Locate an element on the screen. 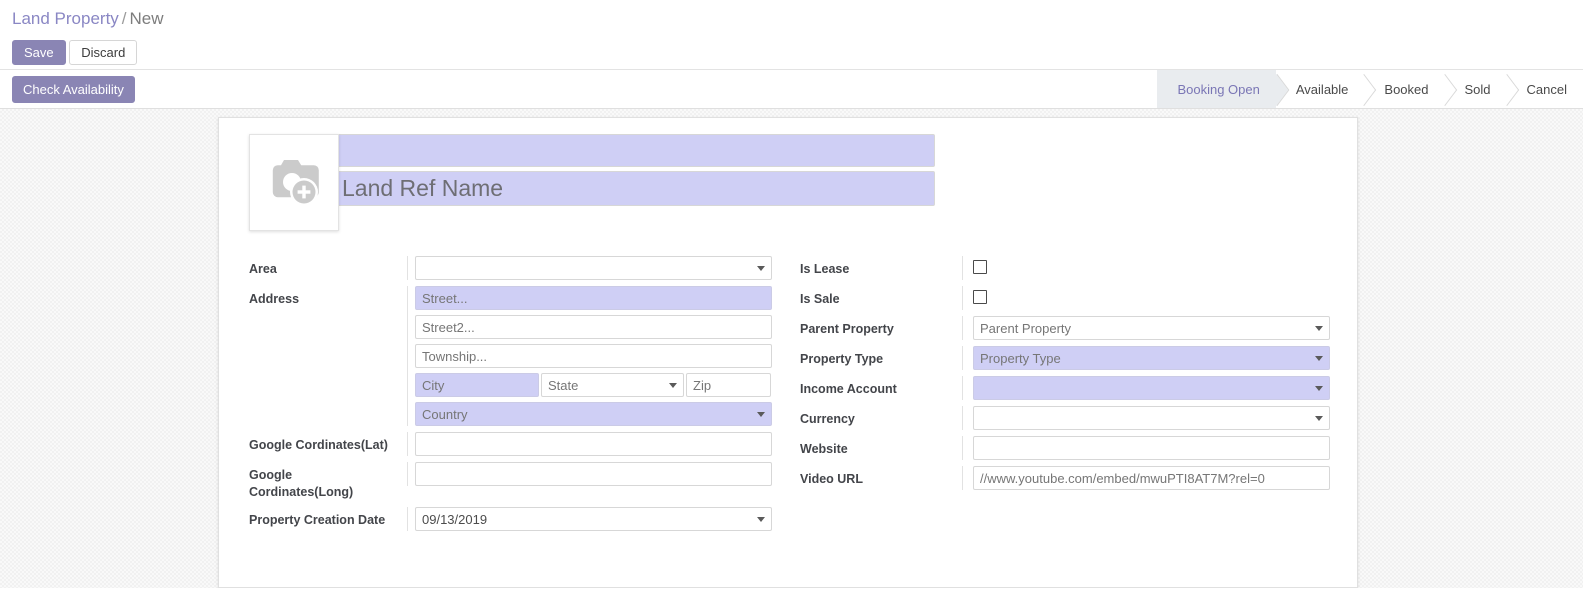 The width and height of the screenshot is (1583, 598). field-property-creation-date: Property Creation Date is located at coordinates (519, 519).